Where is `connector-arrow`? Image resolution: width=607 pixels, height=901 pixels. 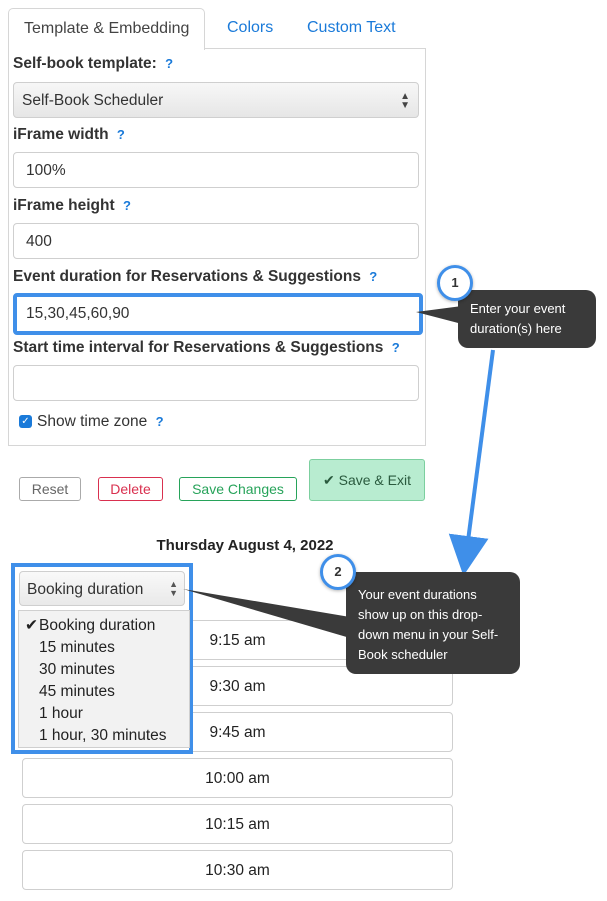 connector-arrow is located at coordinates (471, 462).